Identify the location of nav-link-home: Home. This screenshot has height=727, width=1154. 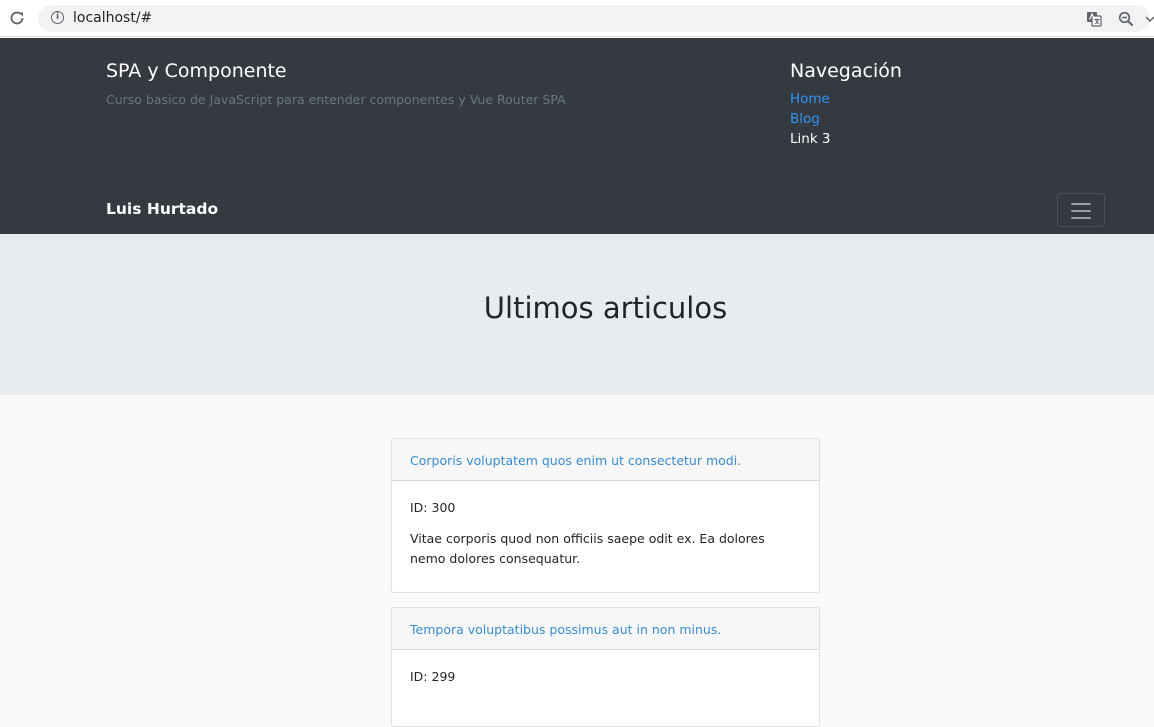
(810, 99).